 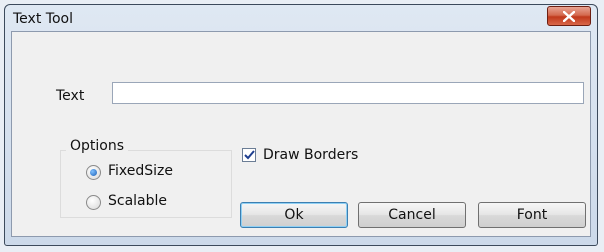 What do you see at coordinates (532, 215) in the screenshot?
I see `font-button: Font` at bounding box center [532, 215].